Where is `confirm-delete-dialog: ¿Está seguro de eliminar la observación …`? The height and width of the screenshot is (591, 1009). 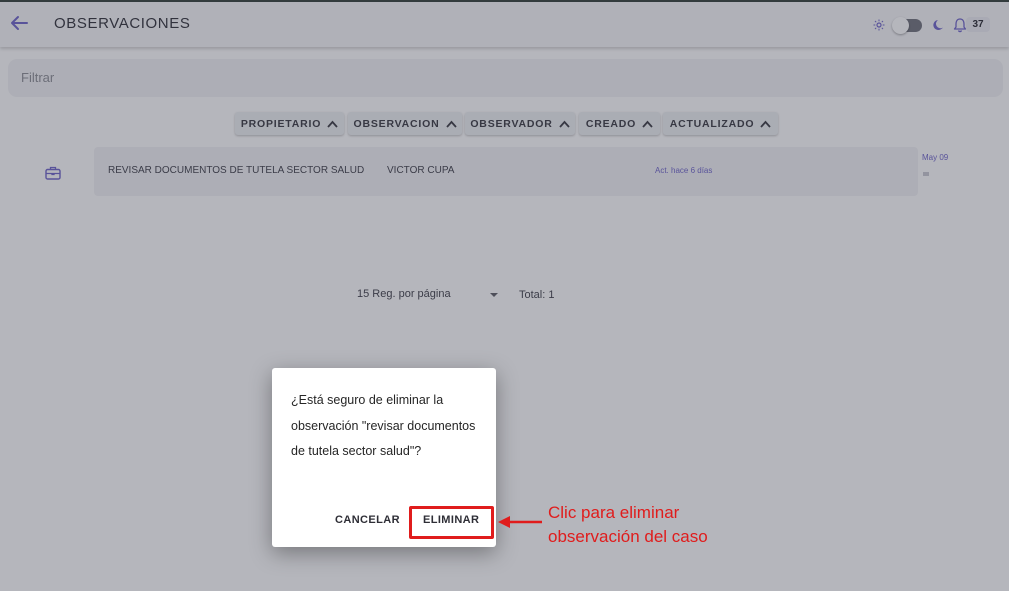
confirm-delete-dialog: ¿Está seguro de eliminar la observación … is located at coordinates (384, 457).